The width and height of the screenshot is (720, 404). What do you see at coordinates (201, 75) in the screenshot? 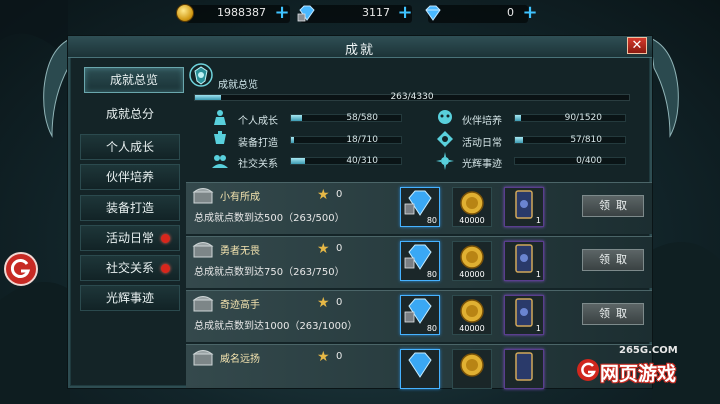
I see `achievement-emblem-icon` at bounding box center [201, 75].